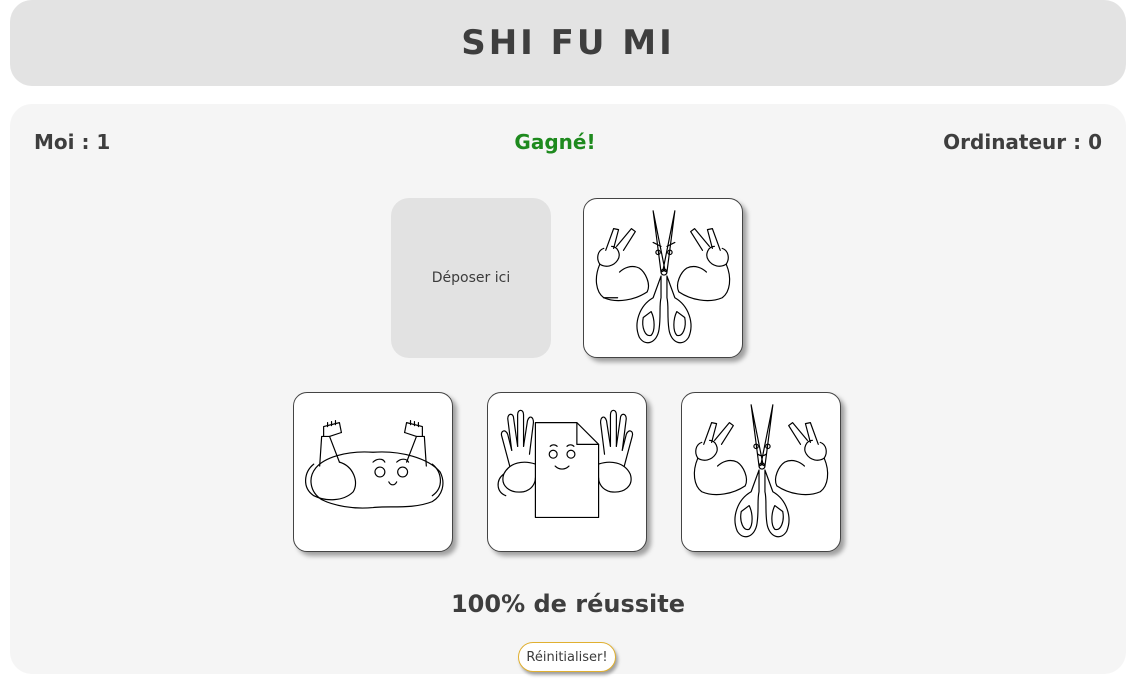 This screenshot has height=685, width=1136. I want to click on computer-choice-card, so click(663, 278).